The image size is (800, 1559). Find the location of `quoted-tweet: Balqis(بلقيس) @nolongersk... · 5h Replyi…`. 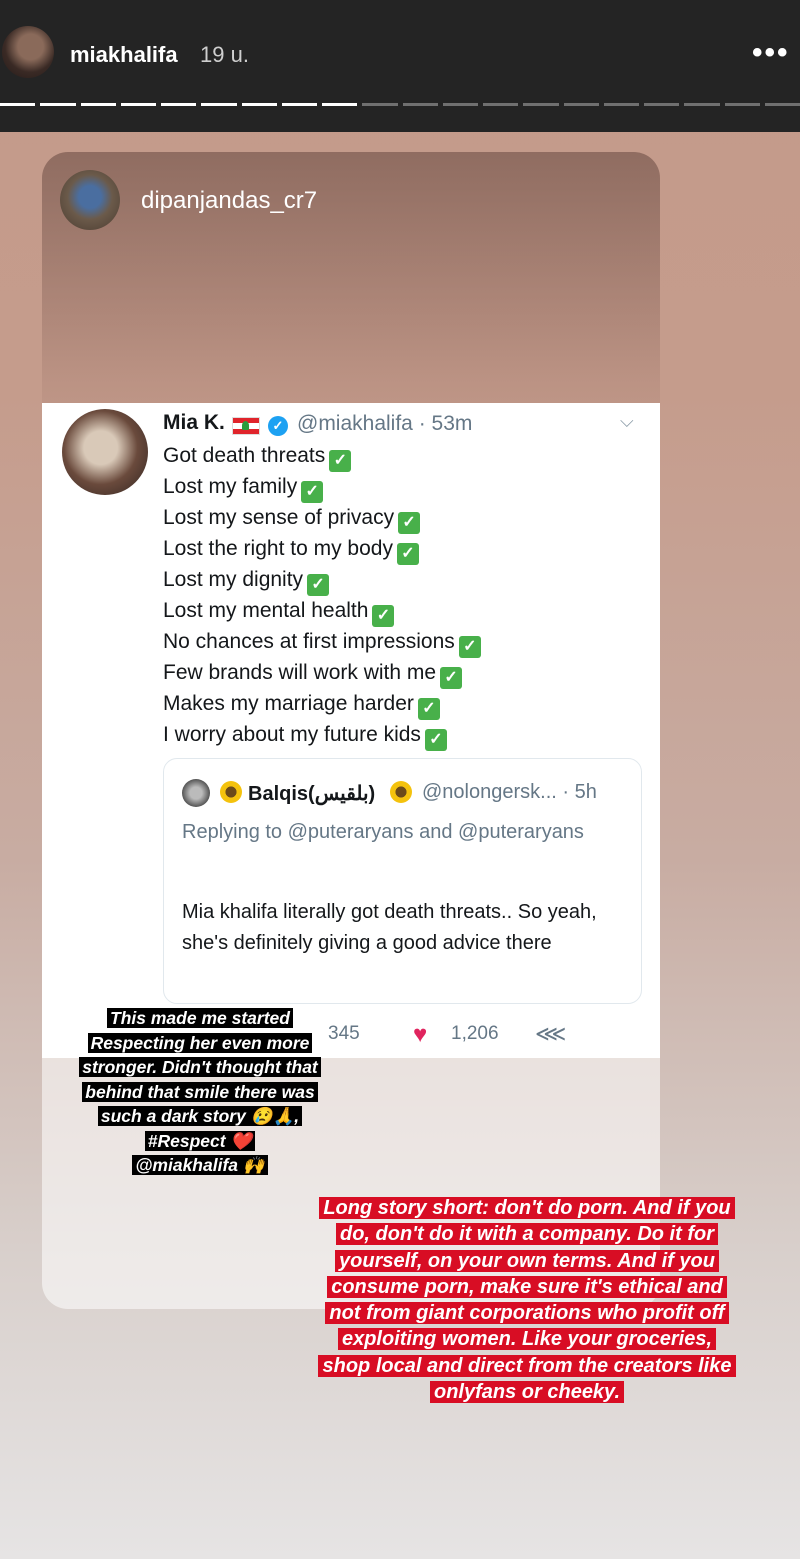

quoted-tweet: Balqis(بلقيس) @nolongersk... · 5h Replyi… is located at coordinates (402, 881).